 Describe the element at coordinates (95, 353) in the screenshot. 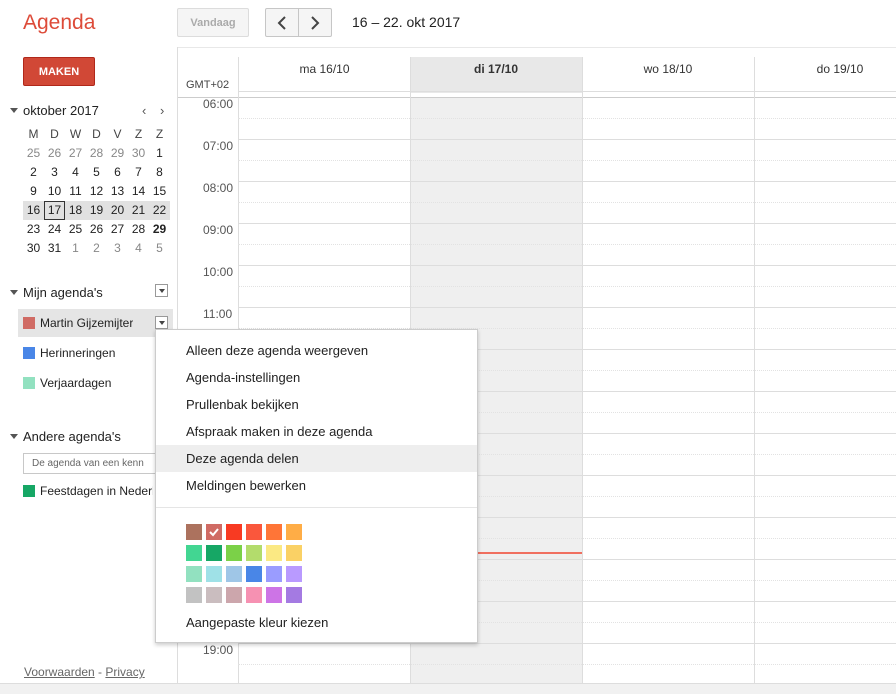

I see `calendar-item-herinneringen: Herinneringen` at that location.